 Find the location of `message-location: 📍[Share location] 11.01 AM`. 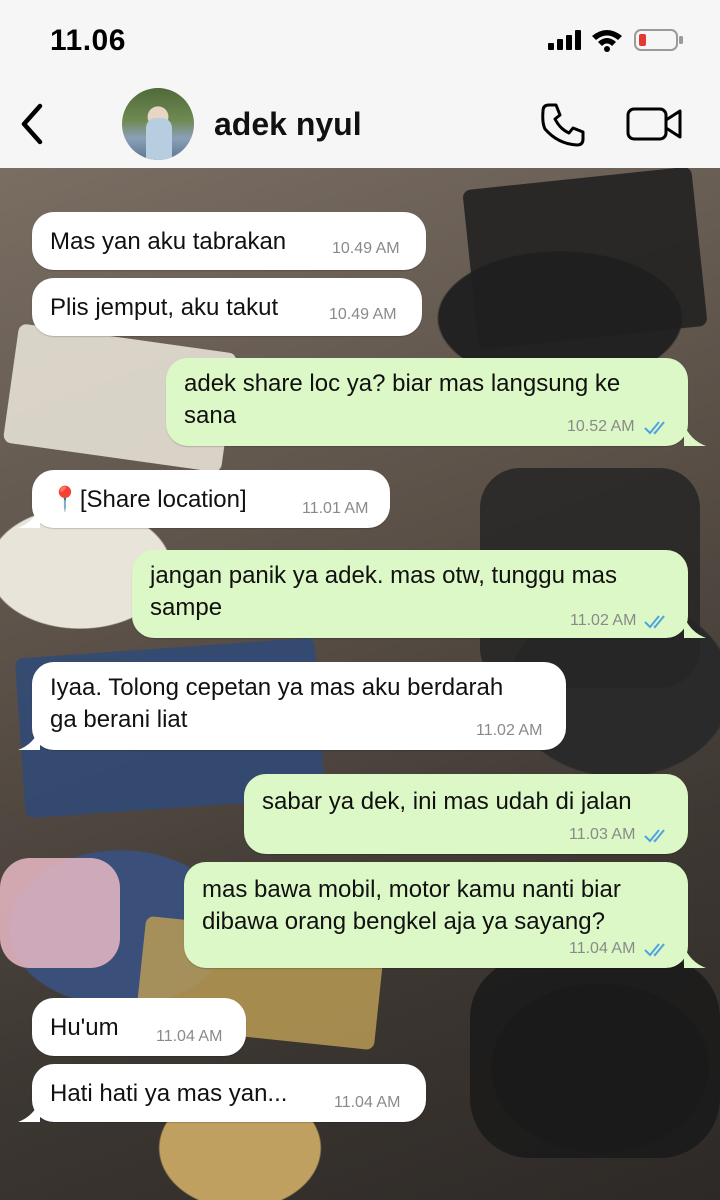

message-location: 📍[Share location] 11.01 AM is located at coordinates (211, 499).